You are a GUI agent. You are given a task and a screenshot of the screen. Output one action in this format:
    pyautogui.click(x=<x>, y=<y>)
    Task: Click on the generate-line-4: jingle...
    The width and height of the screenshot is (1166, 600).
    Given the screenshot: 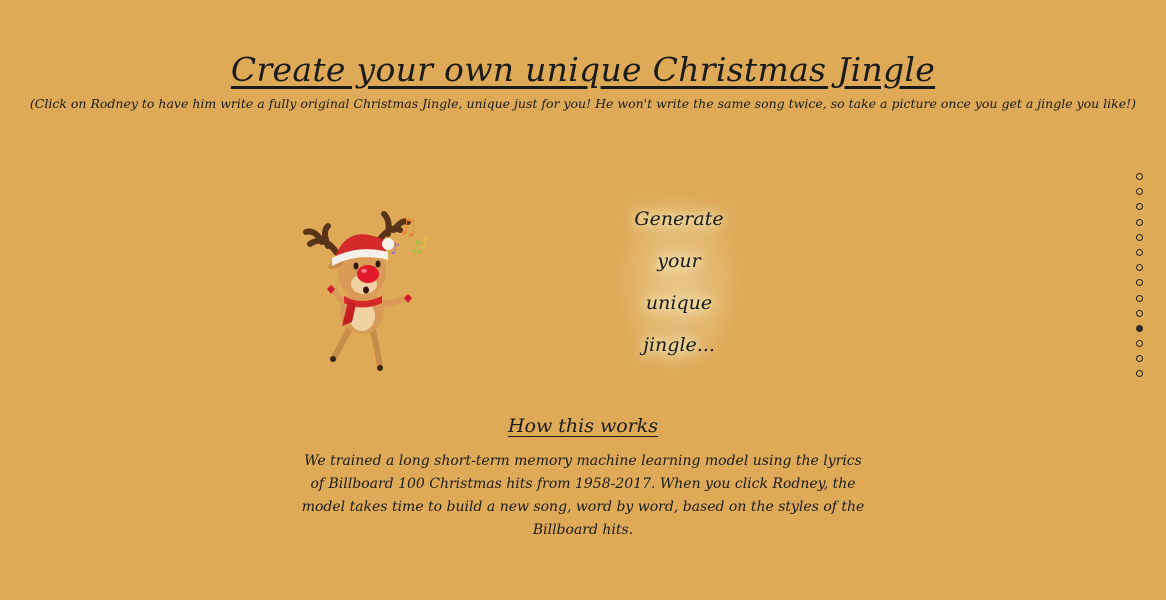 What is the action you would take?
    pyautogui.click(x=679, y=345)
    